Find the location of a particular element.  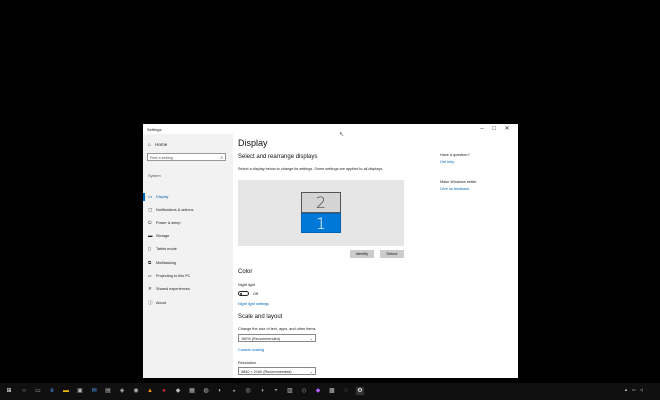

sidebar-item-about: ⓘ About is located at coordinates (188, 303).